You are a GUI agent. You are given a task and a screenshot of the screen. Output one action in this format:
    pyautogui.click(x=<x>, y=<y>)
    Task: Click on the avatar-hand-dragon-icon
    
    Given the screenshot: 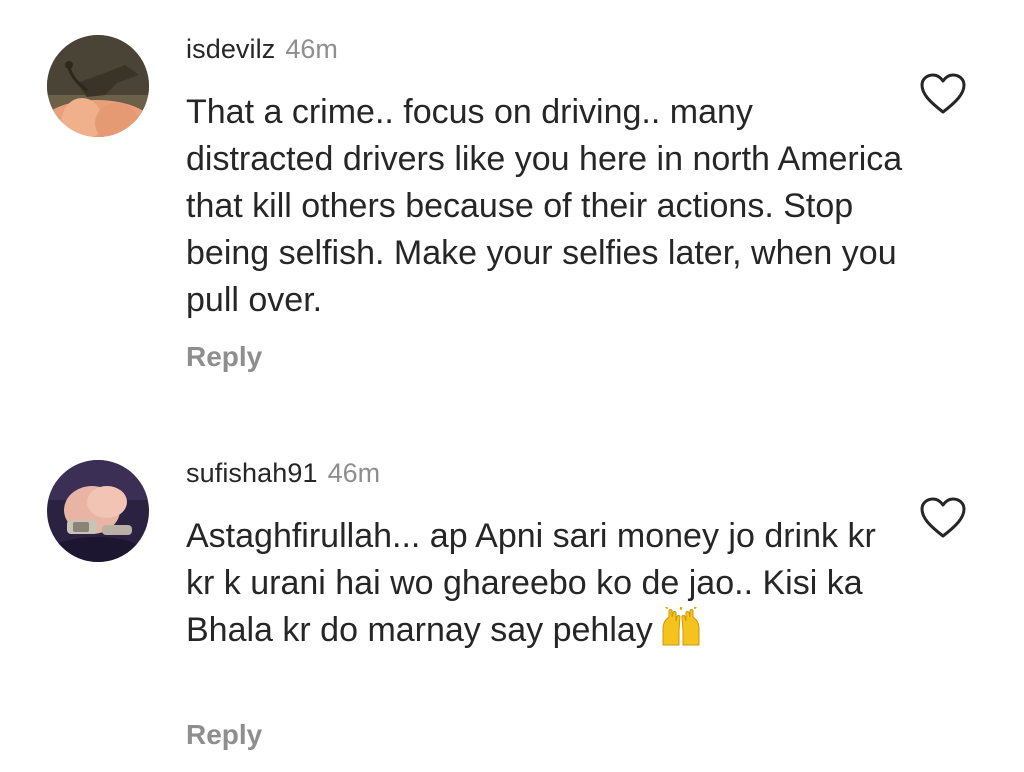 What is the action you would take?
    pyautogui.click(x=98, y=86)
    